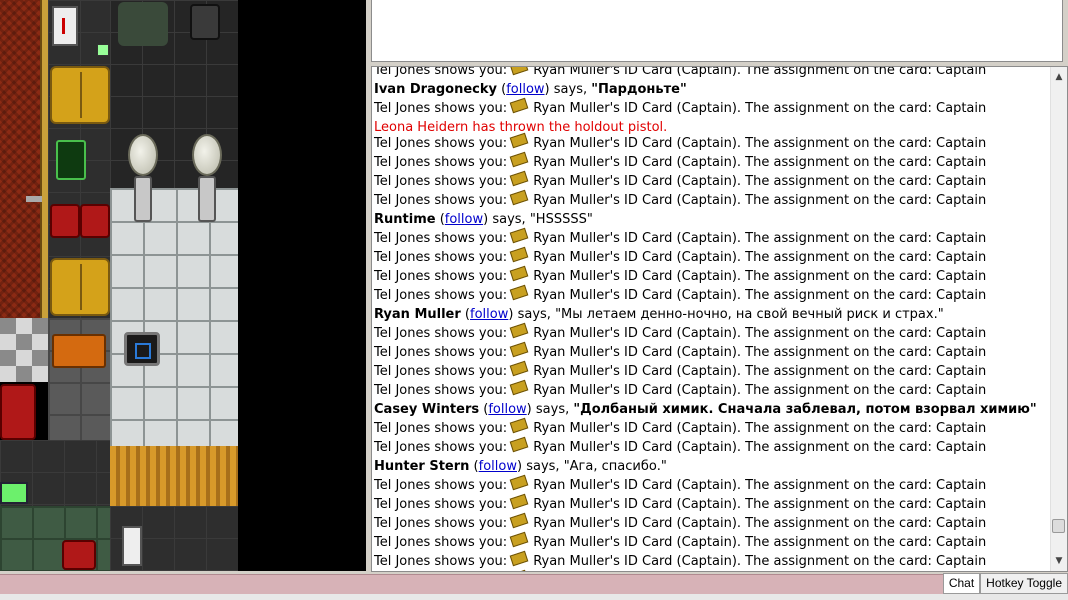 This screenshot has height=600, width=1068. What do you see at coordinates (18, 412) in the screenshot?
I see `console-icon` at bounding box center [18, 412].